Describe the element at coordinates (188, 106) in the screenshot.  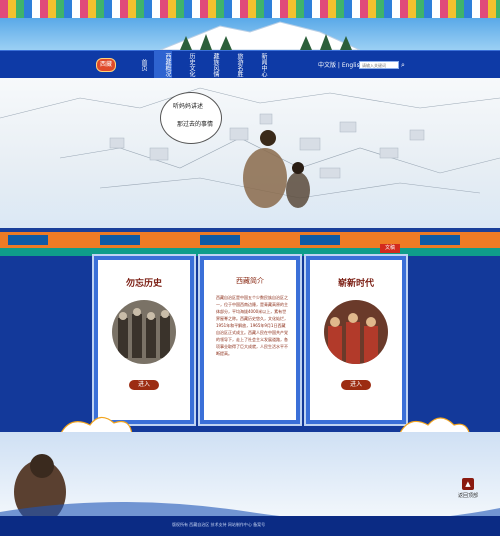
I see `calligraphy-line-1: 听妈妈讲述` at that location.